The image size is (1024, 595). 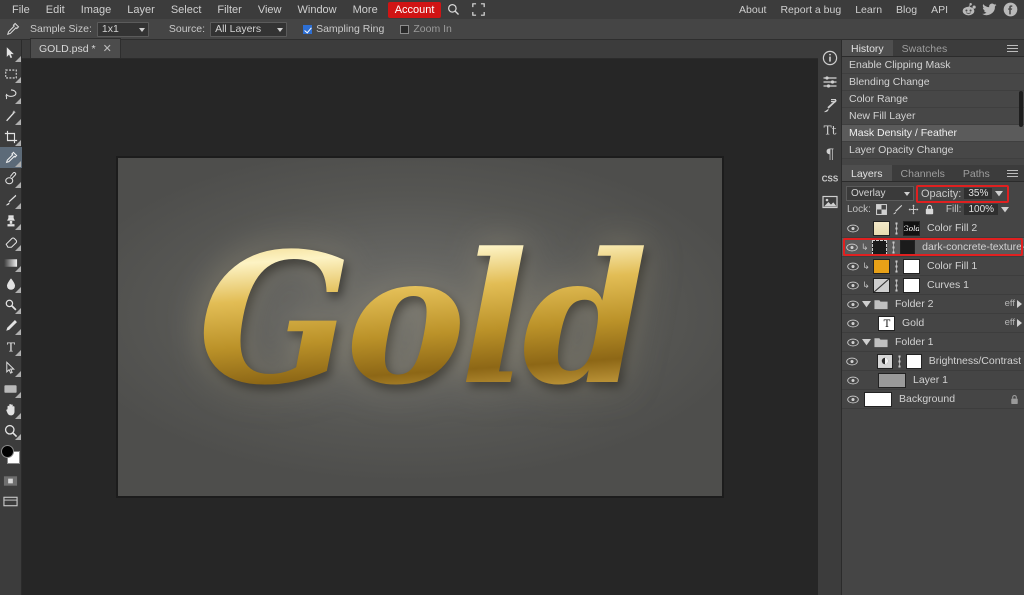 What do you see at coordinates (11, 52) in the screenshot?
I see `move-tool` at bounding box center [11, 52].